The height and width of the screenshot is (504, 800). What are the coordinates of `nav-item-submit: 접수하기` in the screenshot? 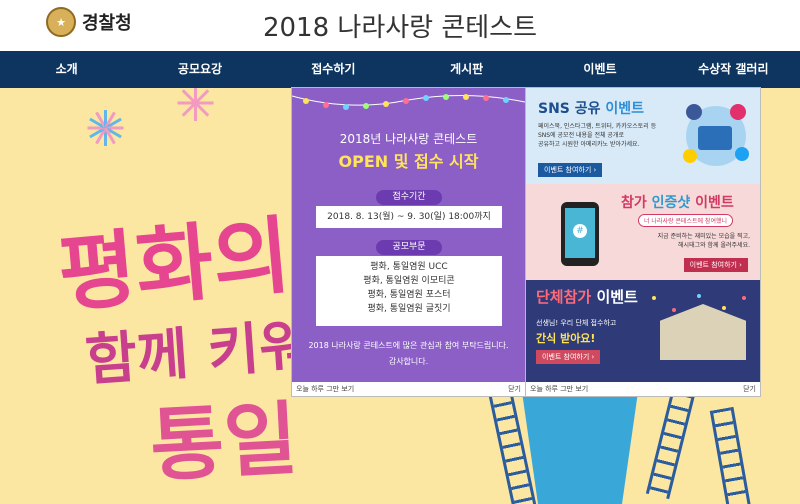 It's located at (333, 69).